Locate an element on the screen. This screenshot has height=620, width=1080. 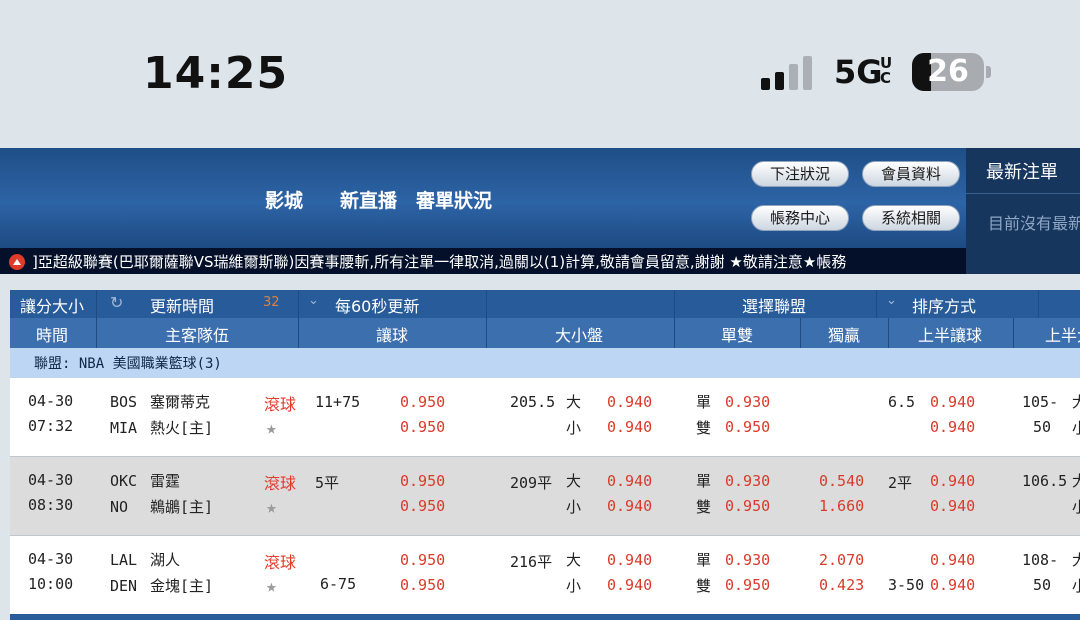
away-team-name: 金塊[主] is located at coordinates (182, 586).